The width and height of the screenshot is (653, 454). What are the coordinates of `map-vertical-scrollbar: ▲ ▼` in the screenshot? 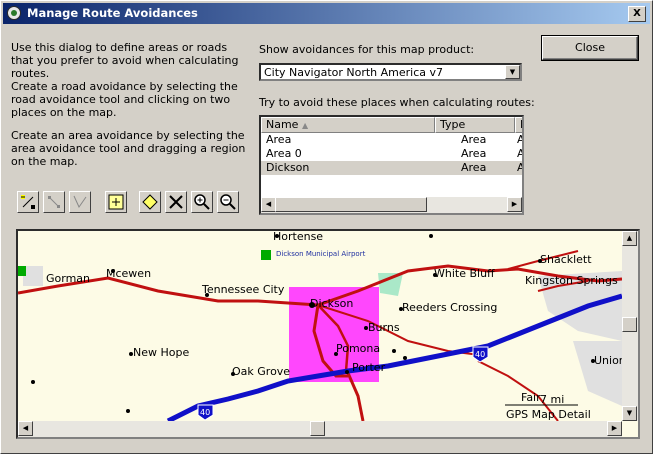 It's located at (630, 326).